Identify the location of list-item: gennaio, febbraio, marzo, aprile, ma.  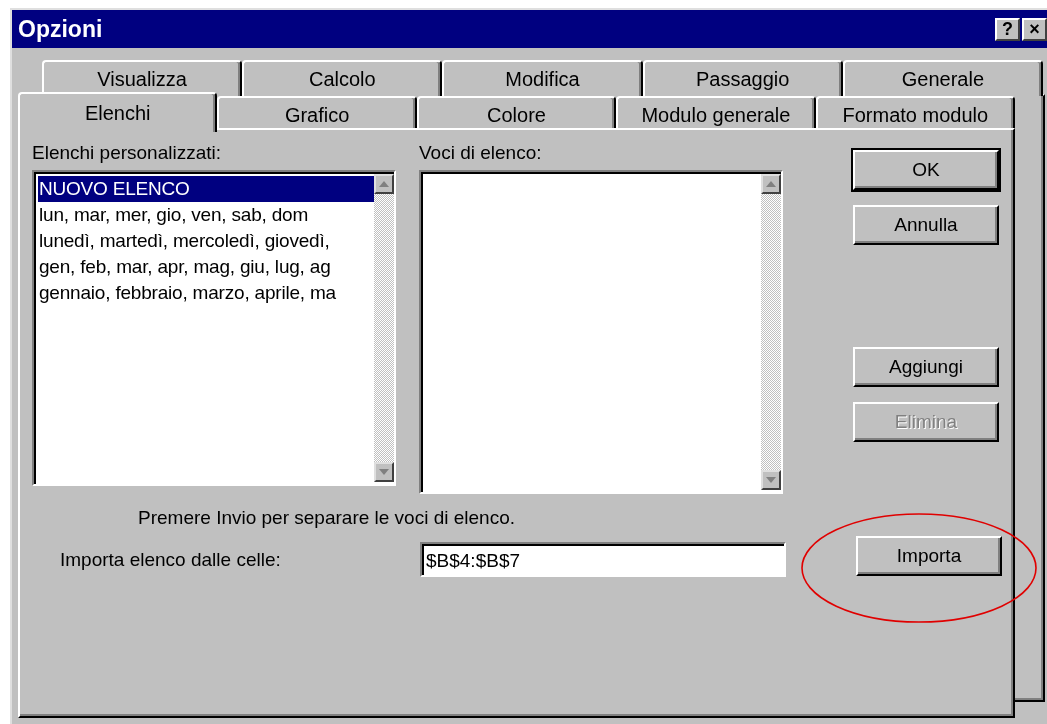
(206, 293).